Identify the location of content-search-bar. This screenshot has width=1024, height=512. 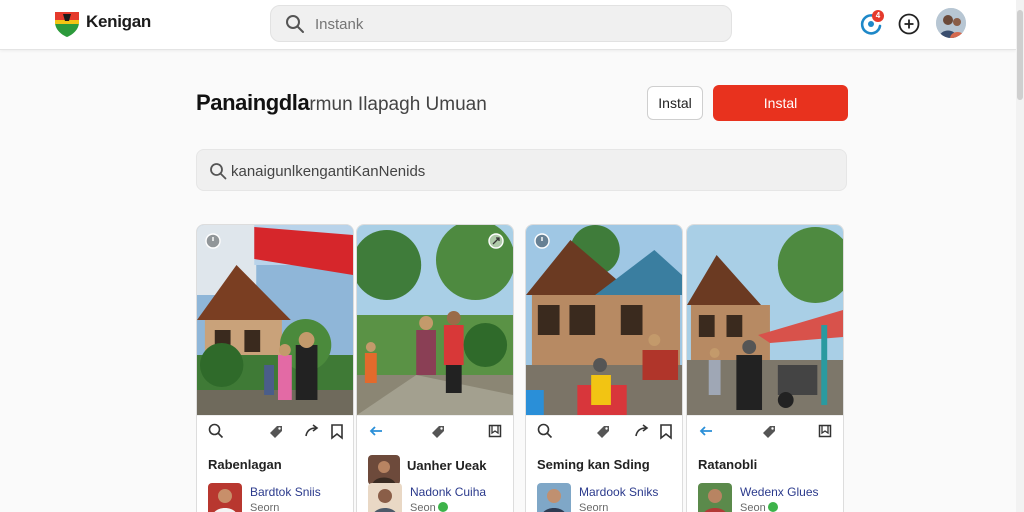
(521, 170).